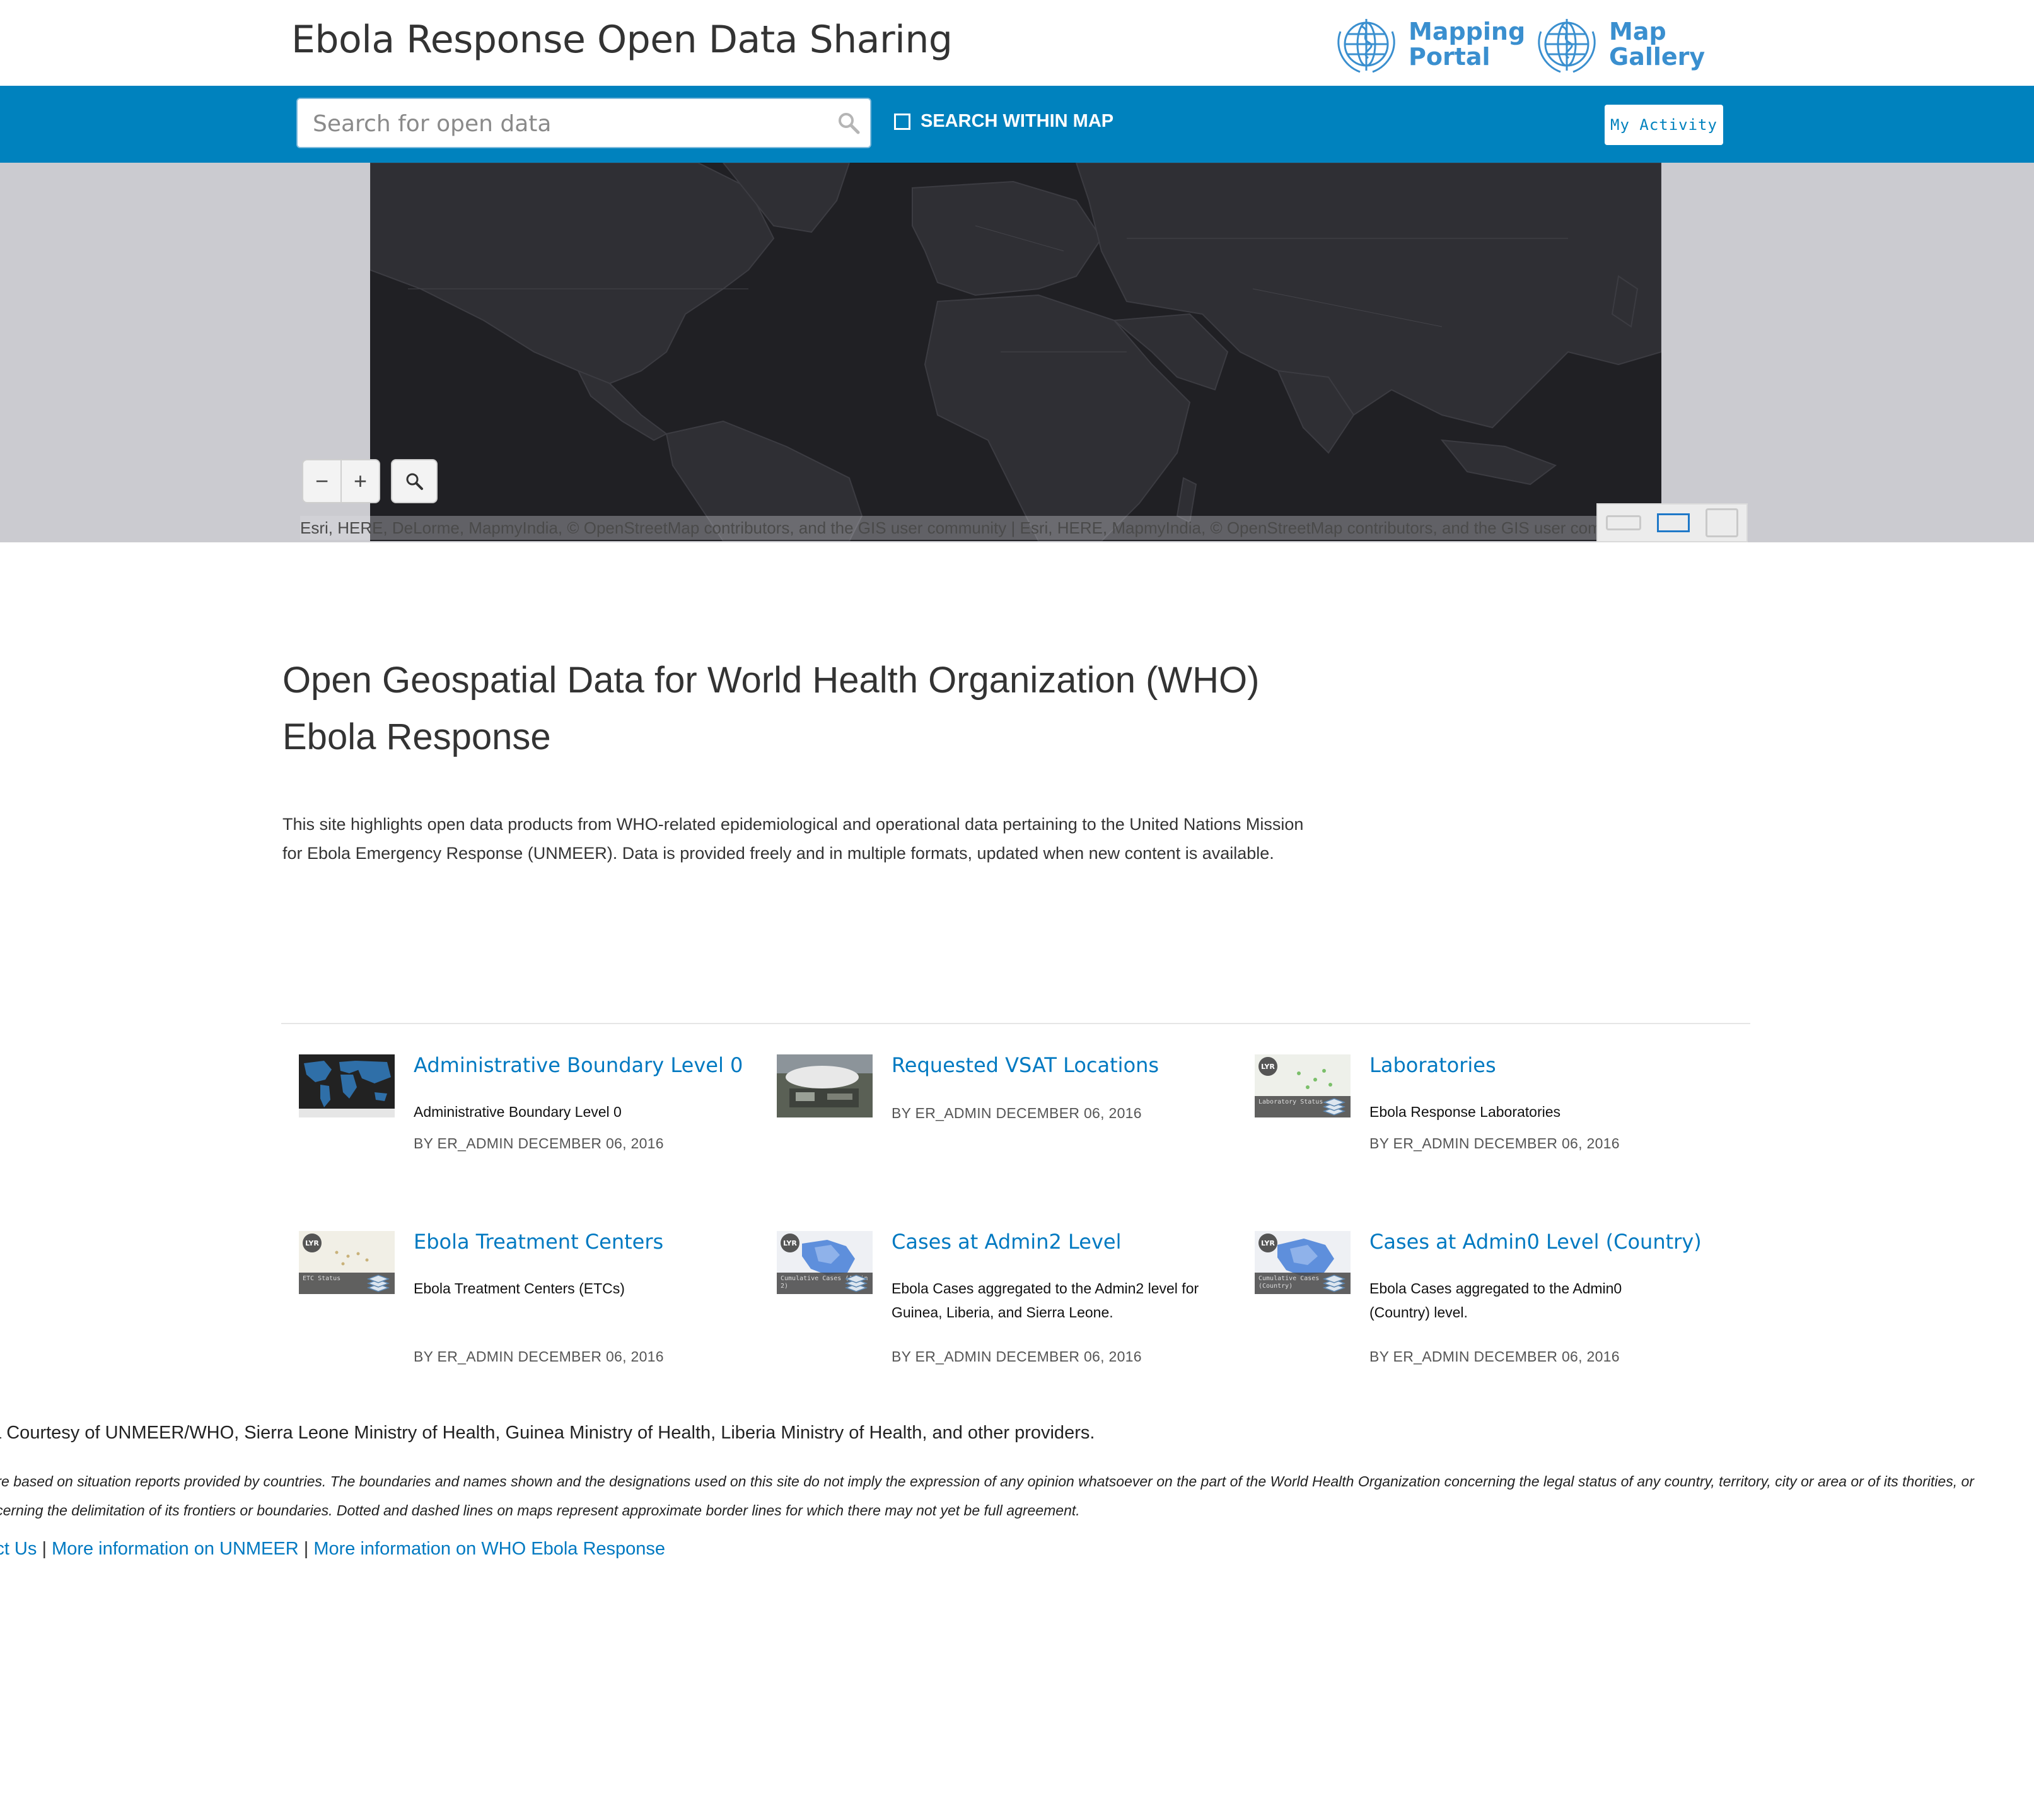 This screenshot has width=2034, height=1820. What do you see at coordinates (321, 481) in the screenshot?
I see `zoom-out-button: −` at bounding box center [321, 481].